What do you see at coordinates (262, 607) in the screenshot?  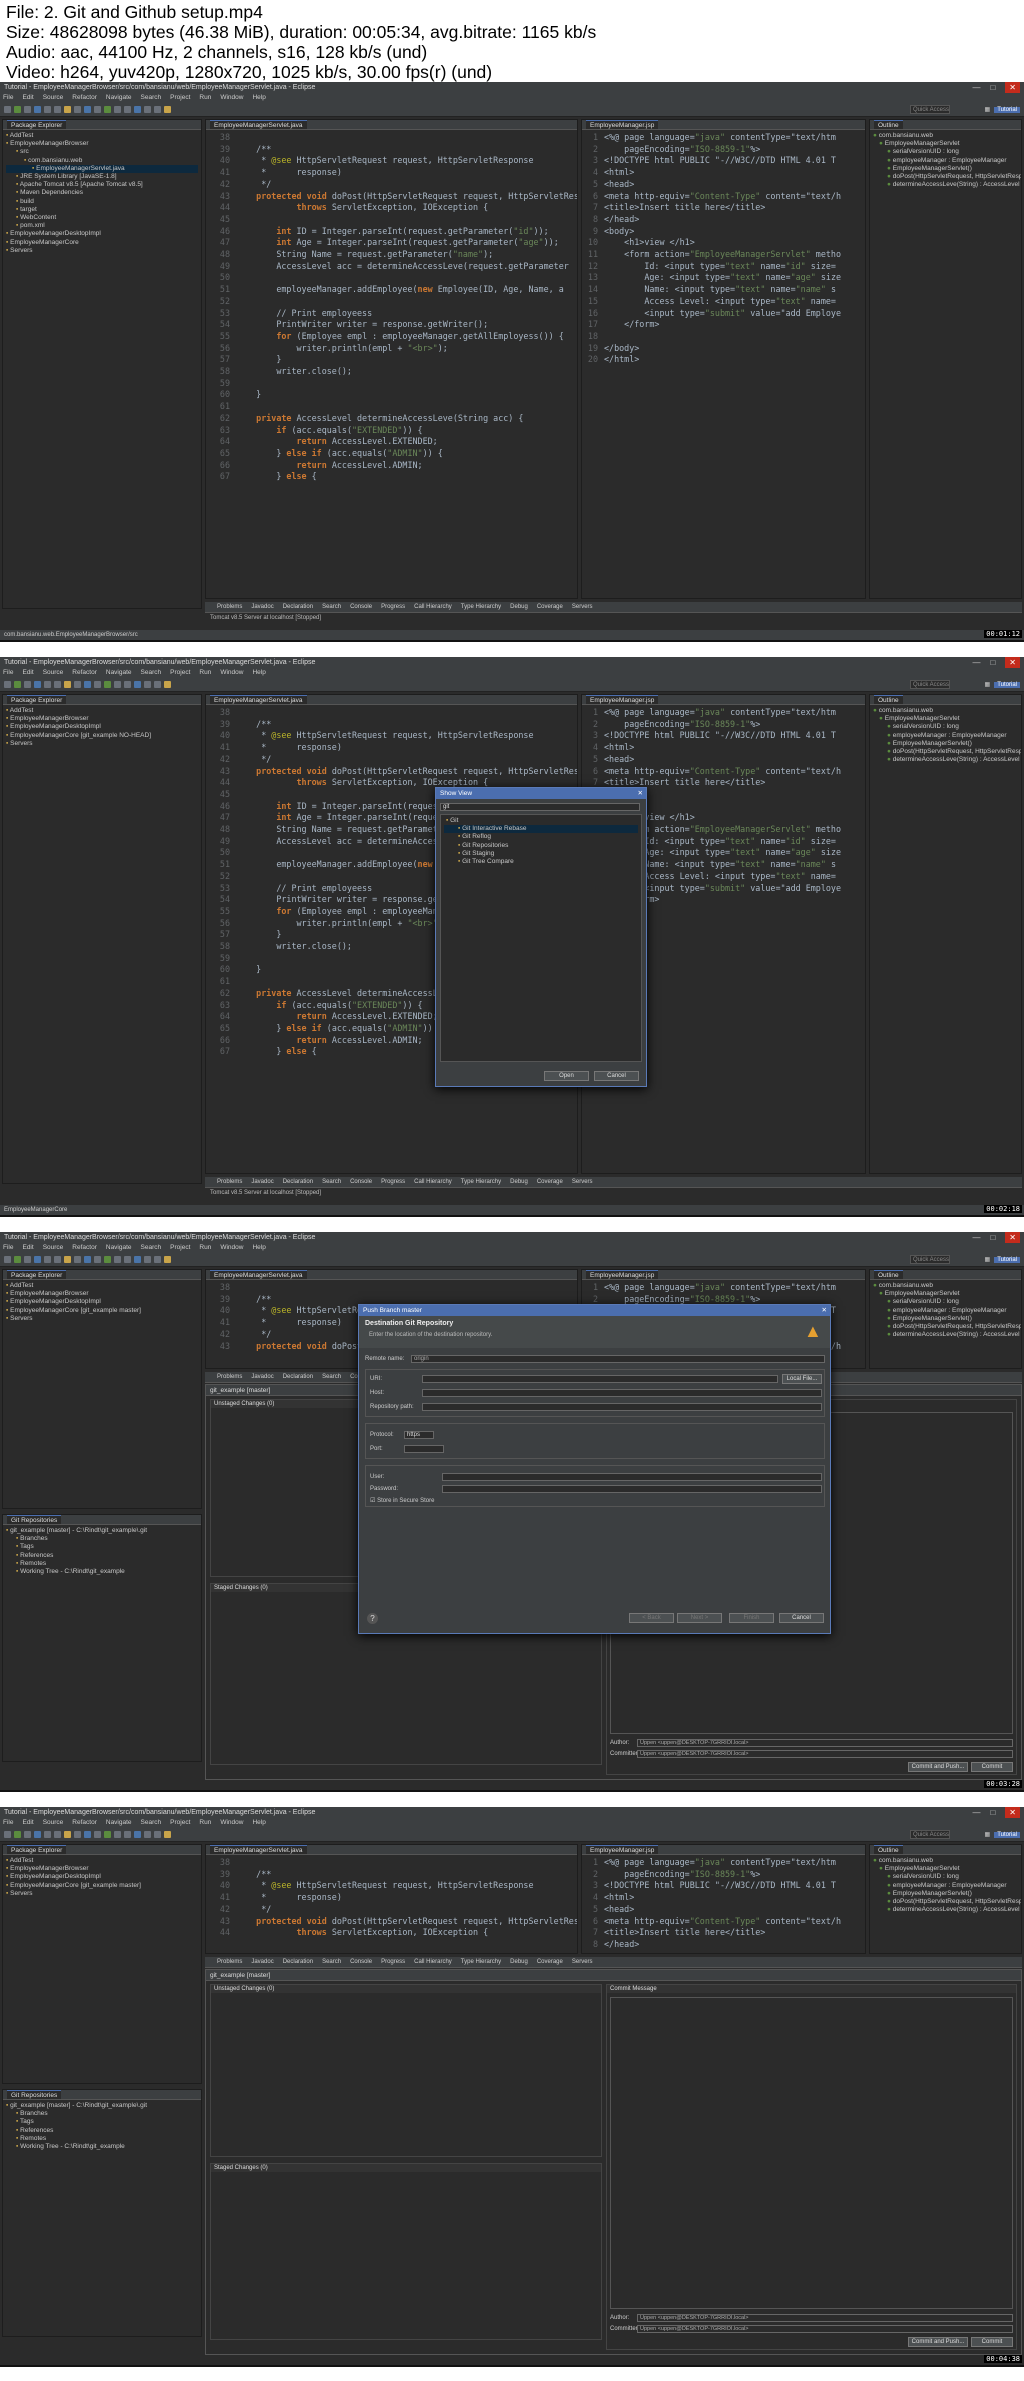 I see `bottom-tab: Javadoc` at bounding box center [262, 607].